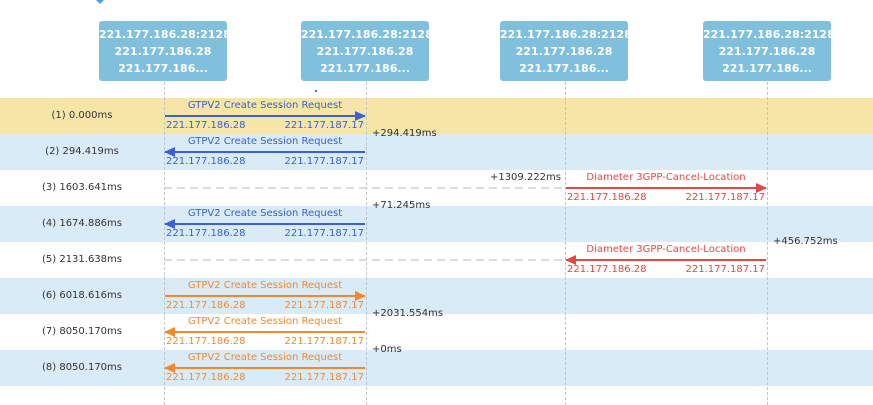 This screenshot has width=873, height=405. I want to click on message-delta-time: +71.245ms, so click(401, 205).